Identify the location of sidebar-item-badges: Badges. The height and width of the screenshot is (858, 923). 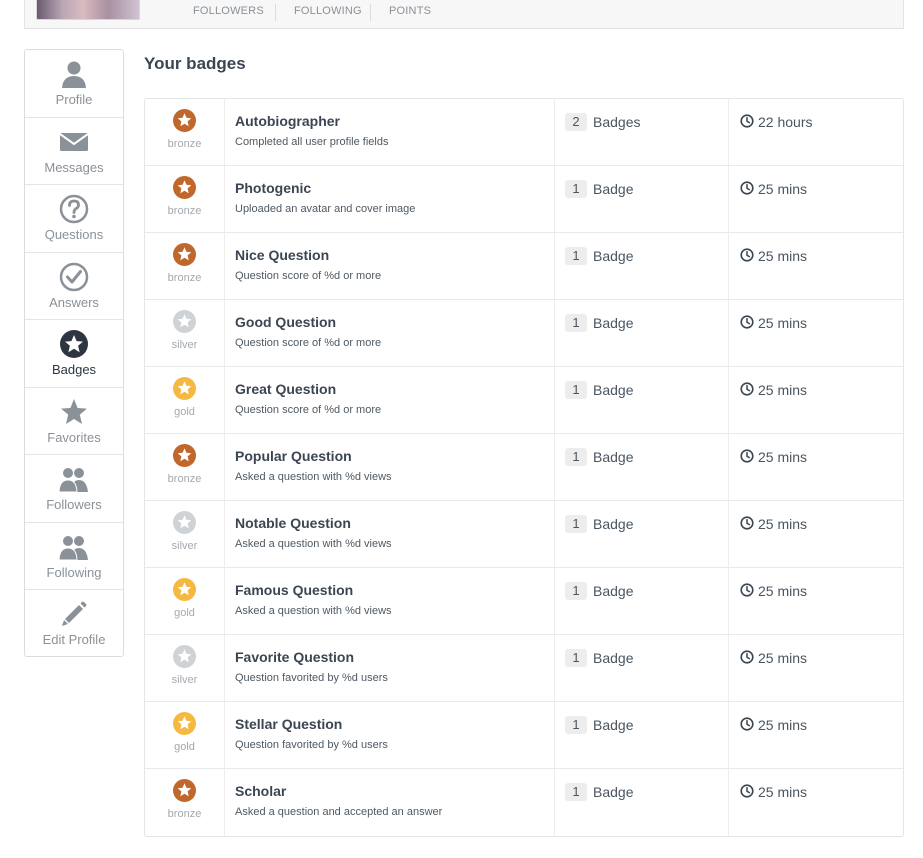
(74, 354).